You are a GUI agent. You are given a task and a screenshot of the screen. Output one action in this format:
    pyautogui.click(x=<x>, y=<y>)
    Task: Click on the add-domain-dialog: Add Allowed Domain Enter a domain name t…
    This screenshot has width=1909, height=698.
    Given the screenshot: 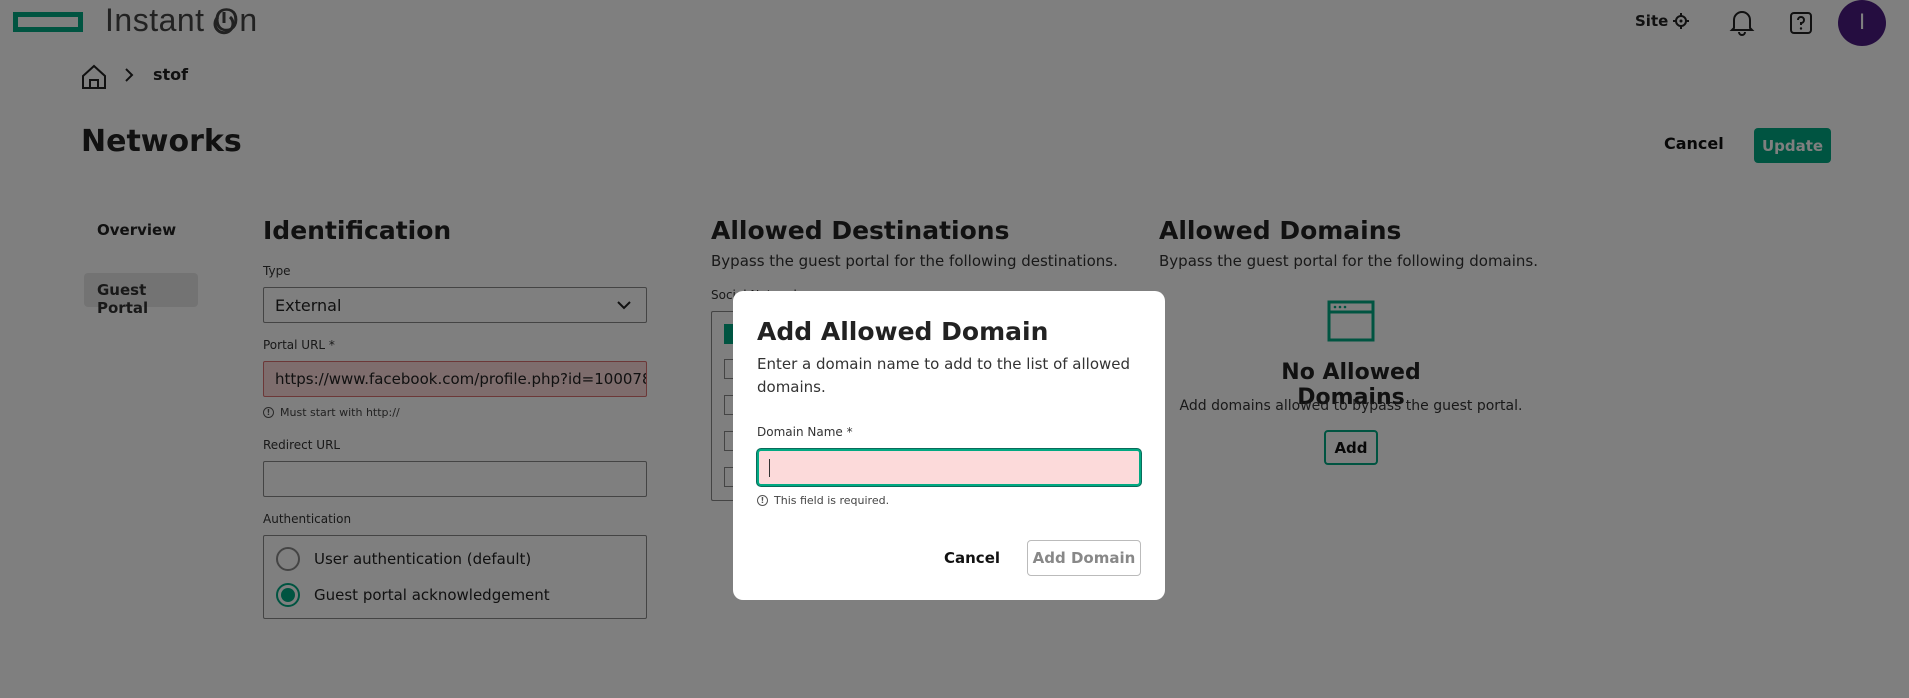 What is the action you would take?
    pyautogui.click(x=949, y=445)
    